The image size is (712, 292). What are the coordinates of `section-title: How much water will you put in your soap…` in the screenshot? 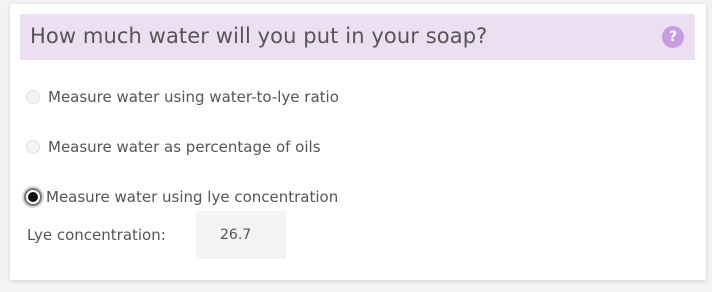 It's located at (259, 36).